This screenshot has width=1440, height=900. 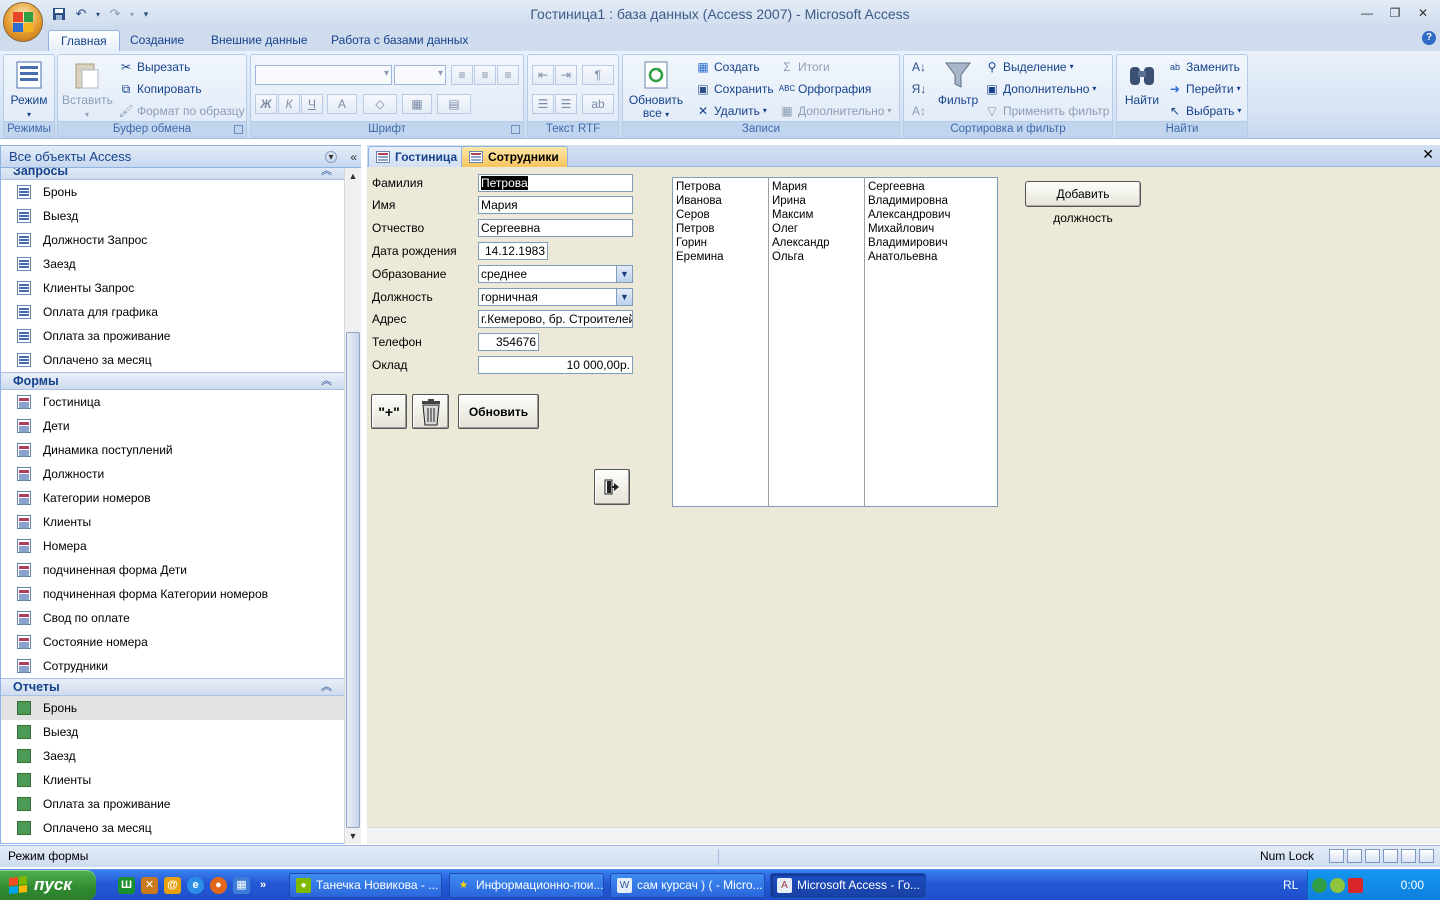 What do you see at coordinates (241, 885) in the screenshot?
I see `ql-paint-icon: ▦` at bounding box center [241, 885].